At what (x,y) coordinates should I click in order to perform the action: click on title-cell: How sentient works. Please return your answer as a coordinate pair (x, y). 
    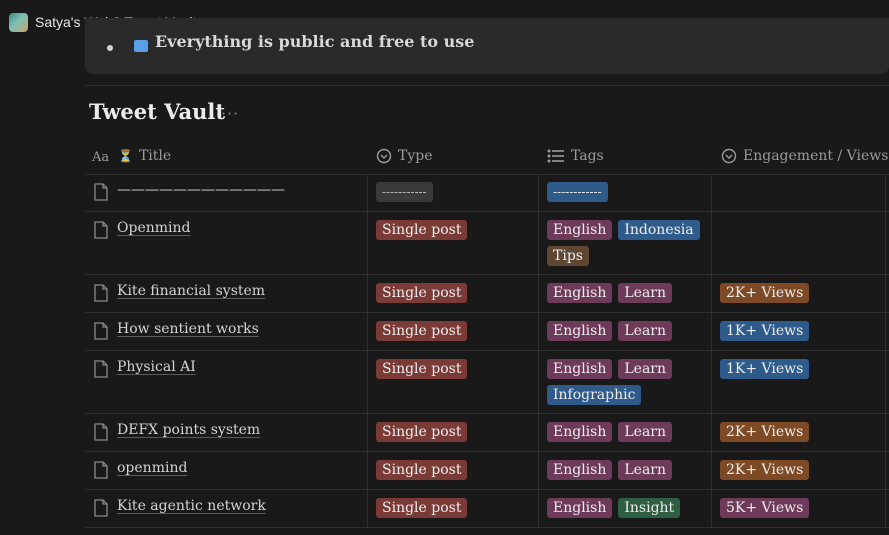
    Looking at the image, I should click on (226, 331).